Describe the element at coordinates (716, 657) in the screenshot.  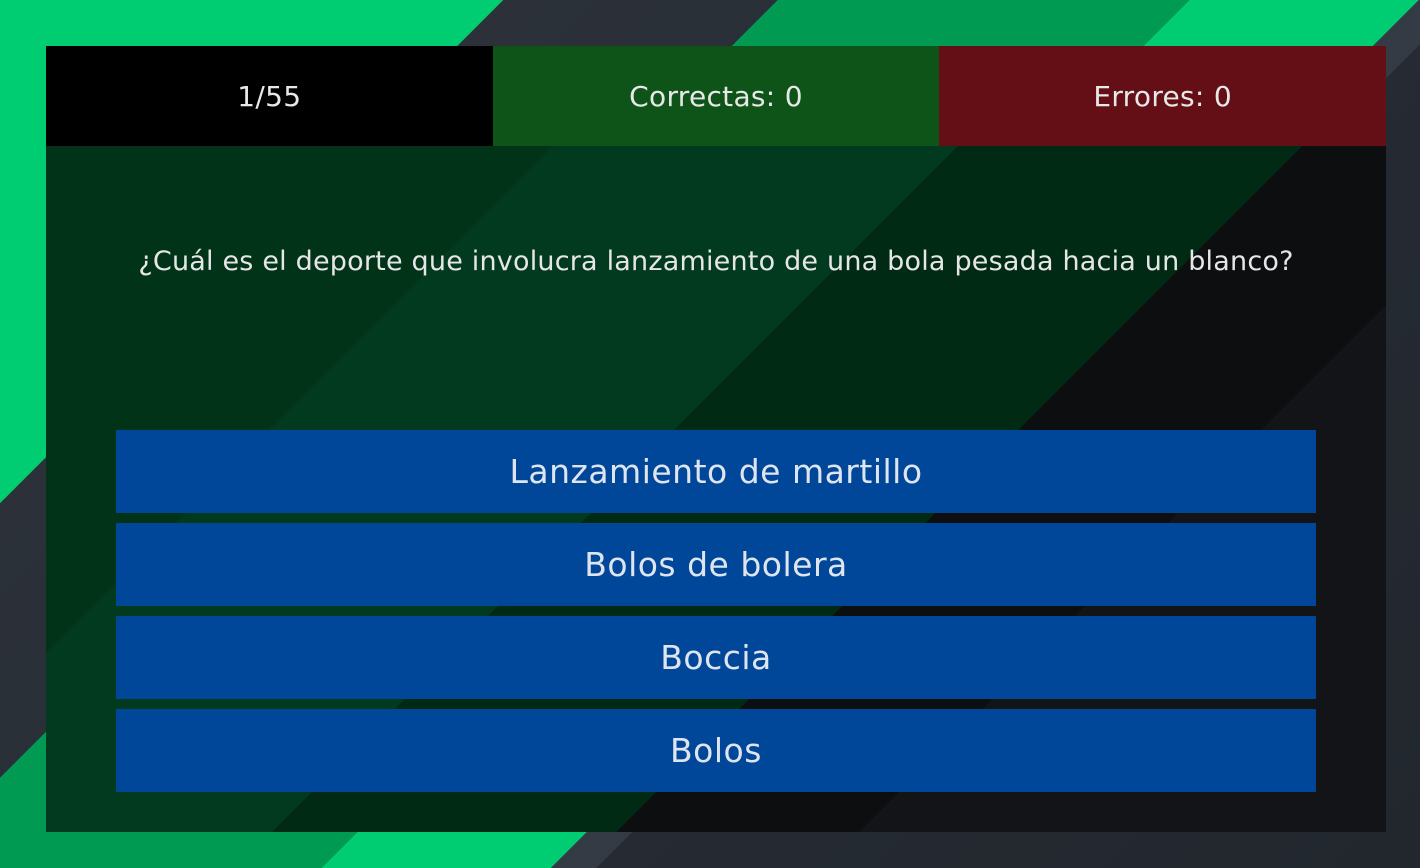
I see `answer-button-3: Boccia` at that location.